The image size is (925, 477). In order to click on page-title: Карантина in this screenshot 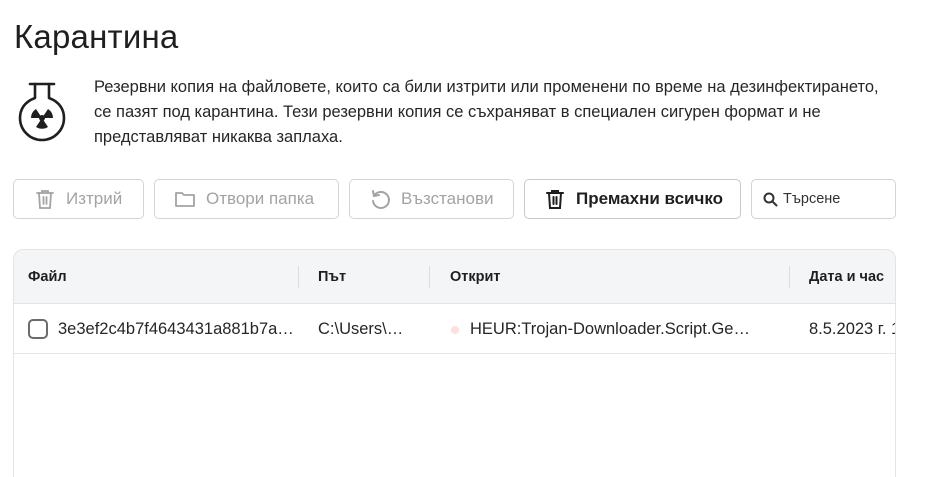, I will do `click(96, 36)`.